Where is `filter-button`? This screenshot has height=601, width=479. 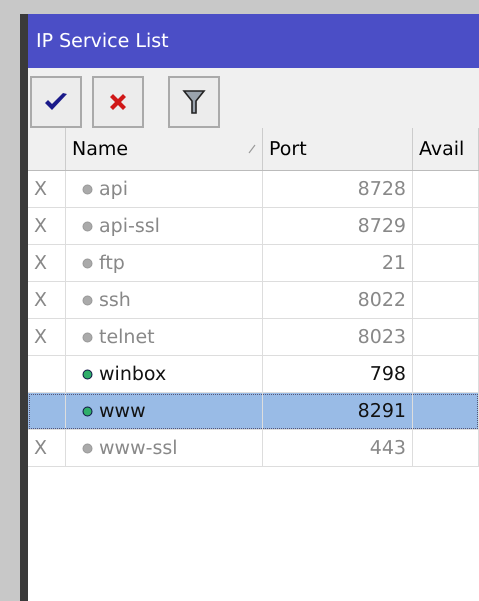 filter-button is located at coordinates (194, 102).